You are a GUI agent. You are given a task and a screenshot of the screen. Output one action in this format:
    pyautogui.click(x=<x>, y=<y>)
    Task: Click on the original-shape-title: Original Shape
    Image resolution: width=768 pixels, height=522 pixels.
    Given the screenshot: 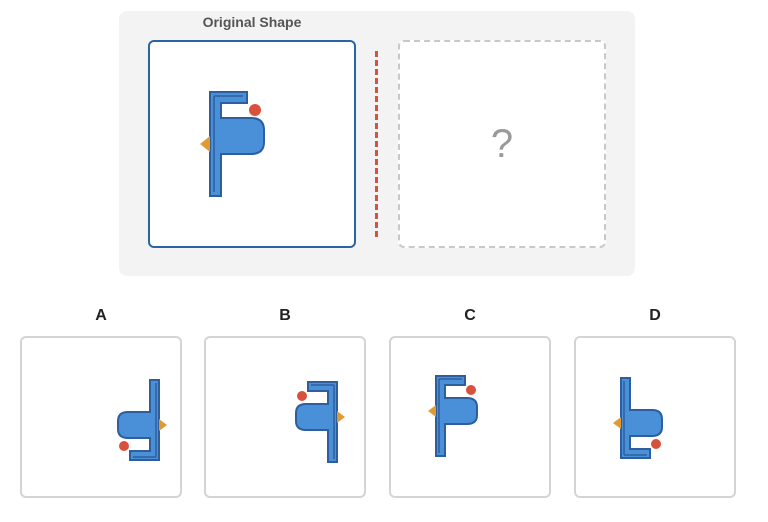 What is the action you would take?
    pyautogui.click(x=252, y=22)
    